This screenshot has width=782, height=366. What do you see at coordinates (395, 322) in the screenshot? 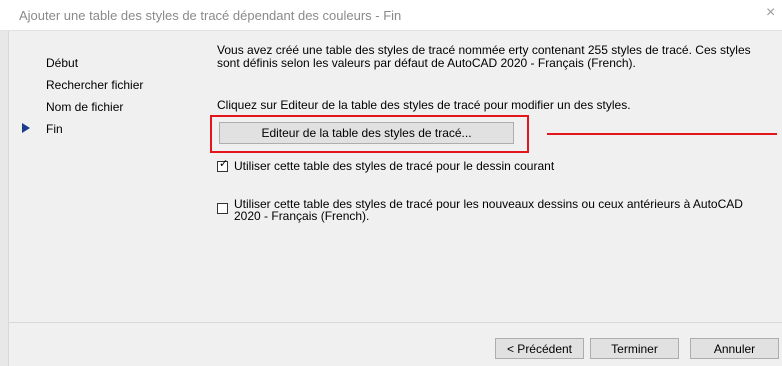
I see `footer-divider` at bounding box center [395, 322].